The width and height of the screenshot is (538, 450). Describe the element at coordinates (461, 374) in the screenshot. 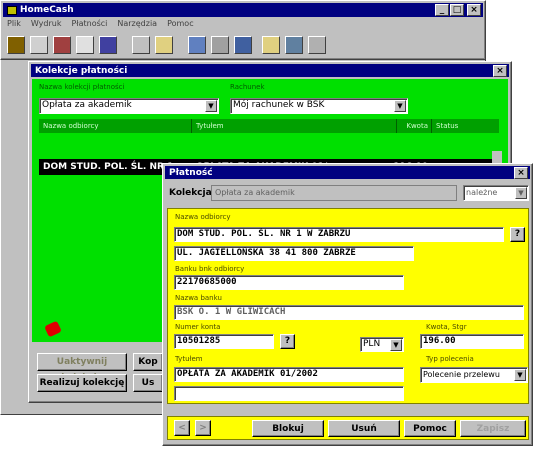

I see `typ-polecenia-value: Polecenie przelewu` at that location.